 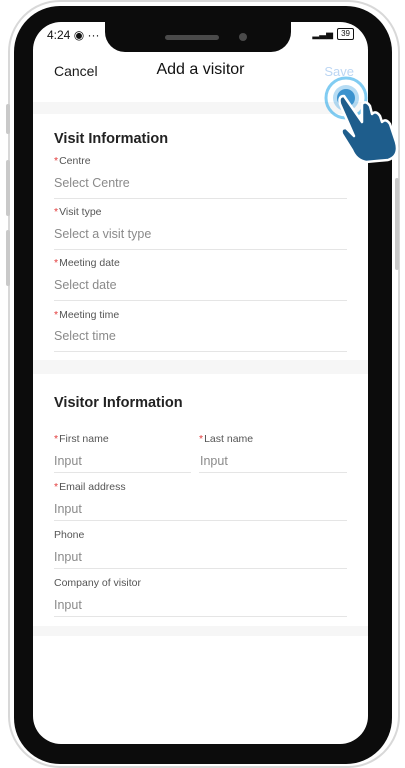 I want to click on centre-select: Select Centre, so click(x=92, y=183).